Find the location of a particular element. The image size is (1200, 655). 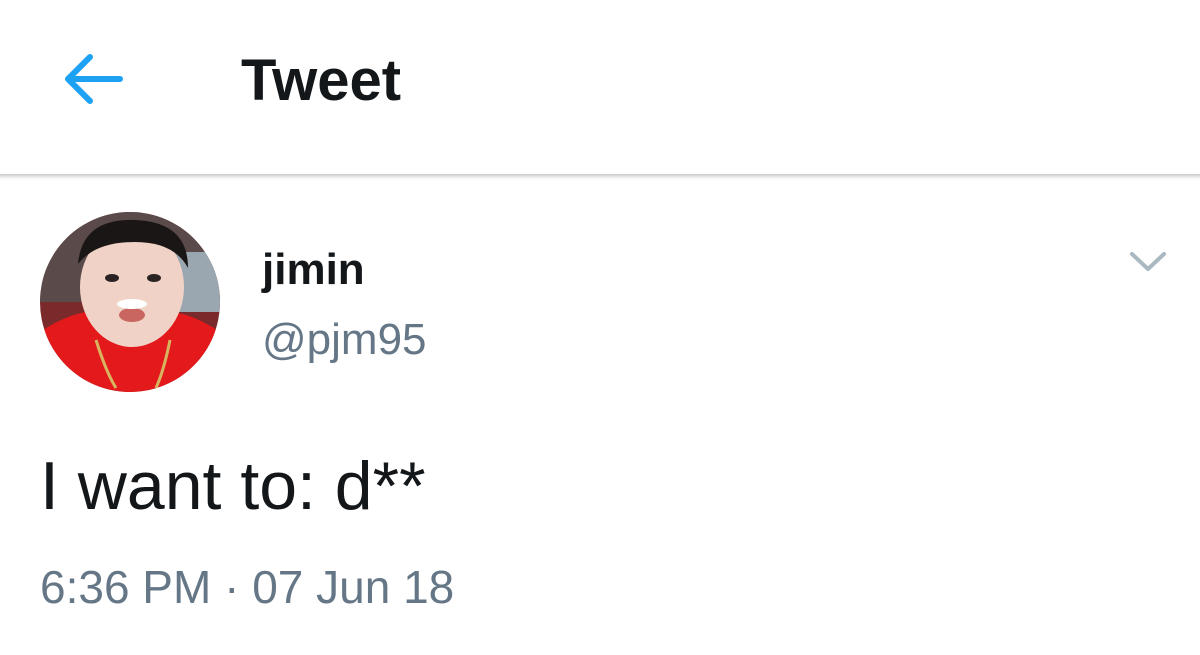

header-divider is located at coordinates (600, 177).